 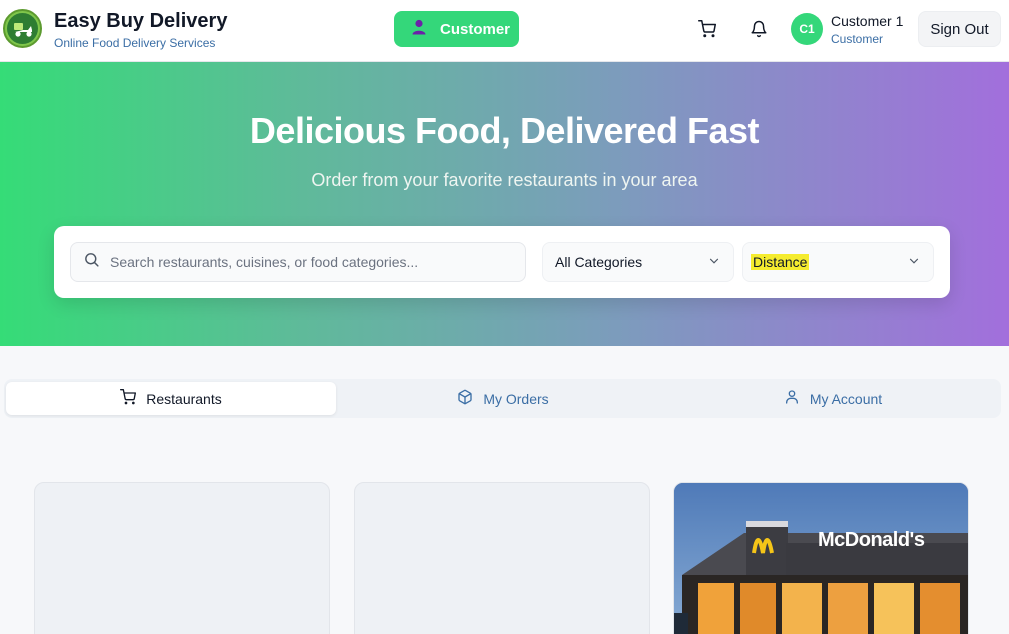 I want to click on tab-label: My Account, so click(x=846, y=398).